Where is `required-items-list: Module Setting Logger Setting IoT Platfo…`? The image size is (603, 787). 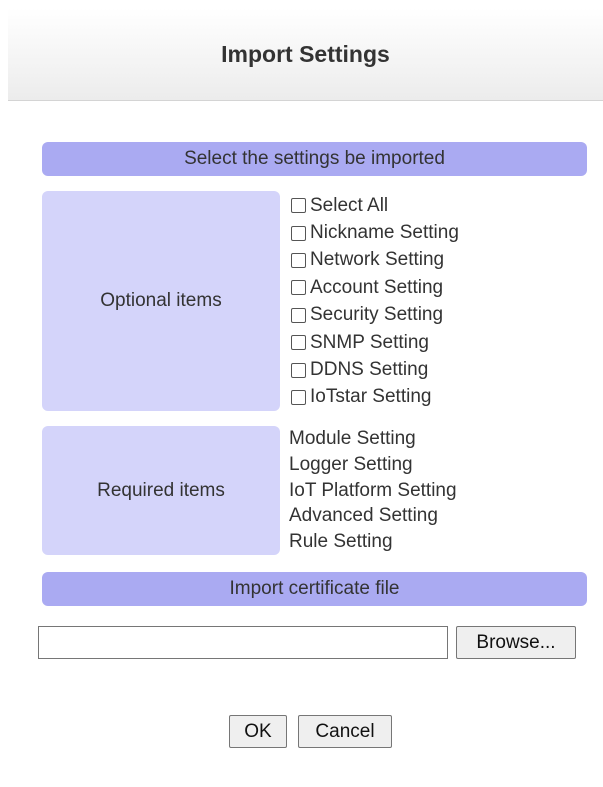 required-items-list: Module Setting Logger Setting IoT Platfo… is located at coordinates (373, 490).